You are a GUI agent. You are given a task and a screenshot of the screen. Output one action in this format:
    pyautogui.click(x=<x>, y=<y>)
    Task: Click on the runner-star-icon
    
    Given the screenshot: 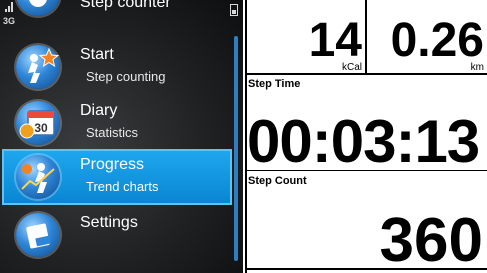 What is the action you would take?
    pyautogui.click(x=38, y=67)
    